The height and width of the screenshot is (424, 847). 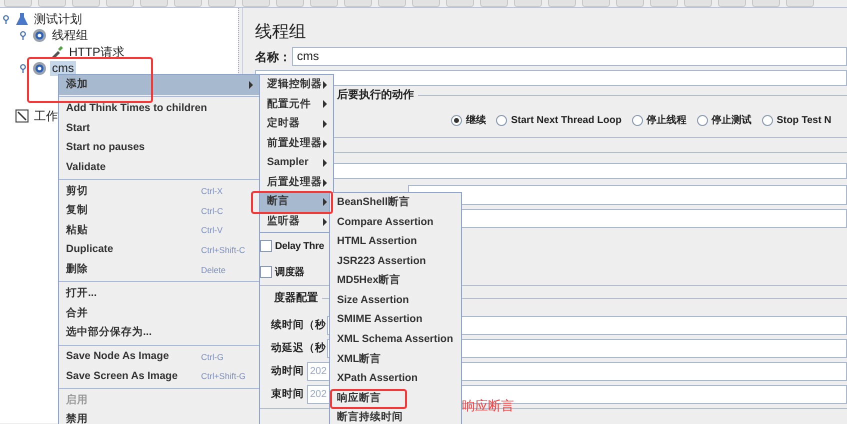 What do you see at coordinates (212, 191) in the screenshot?
I see `shortcut-label: Ctrl-X` at bounding box center [212, 191].